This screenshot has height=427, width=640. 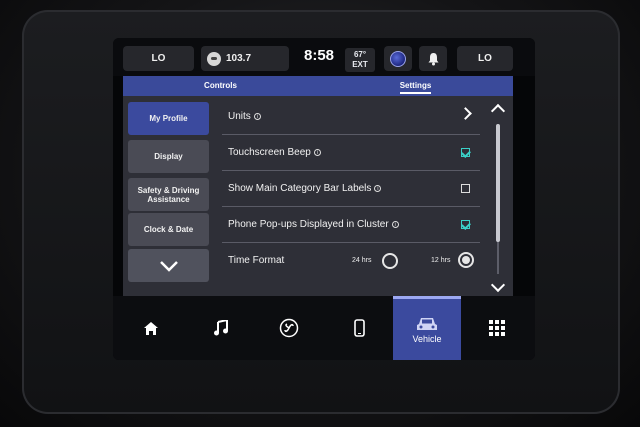 I want to click on setting-units-row: Units i, so click(x=351, y=116).